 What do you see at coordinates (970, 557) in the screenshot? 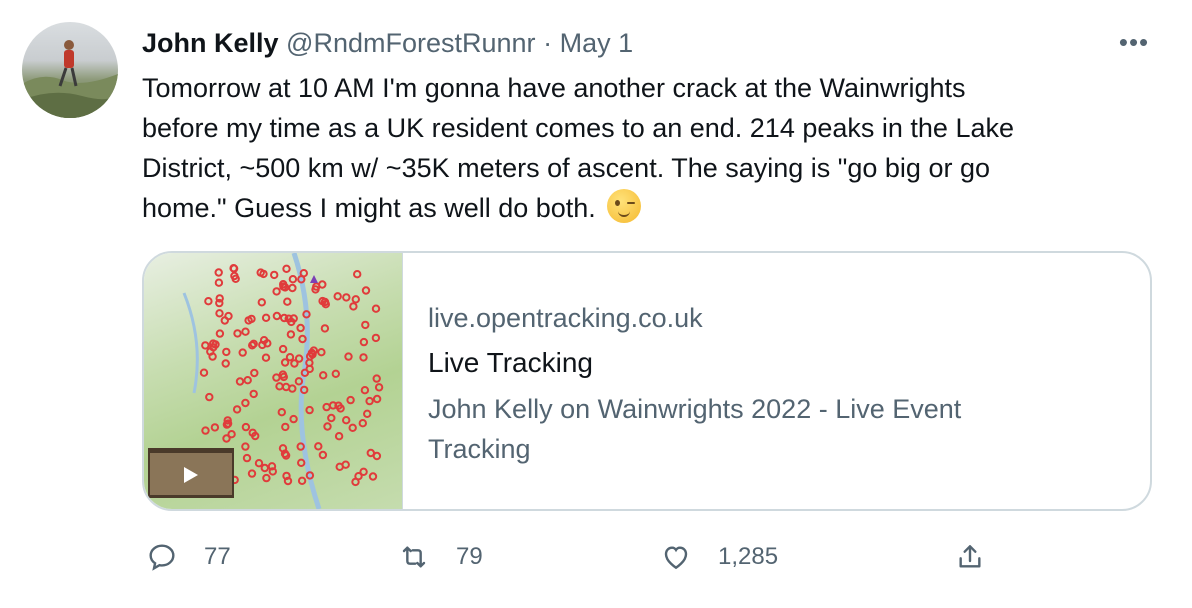
I see `share-button` at bounding box center [970, 557].